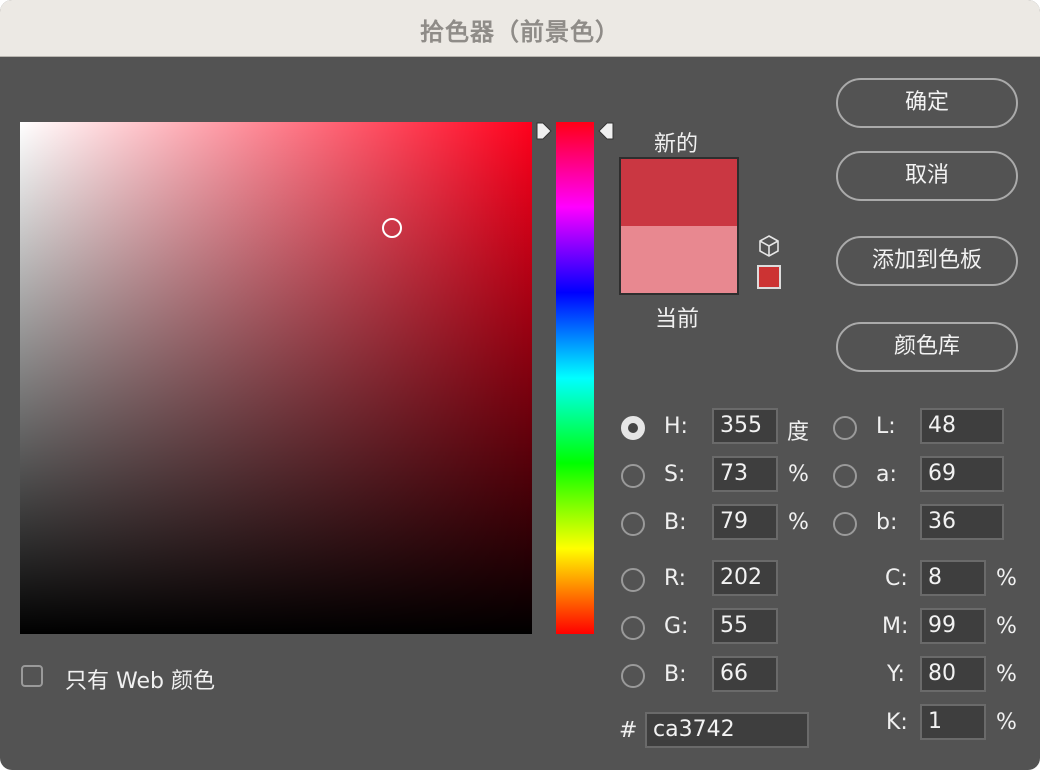 The height and width of the screenshot is (770, 1040). What do you see at coordinates (633, 676) in the screenshot?
I see `radio-blue` at bounding box center [633, 676].